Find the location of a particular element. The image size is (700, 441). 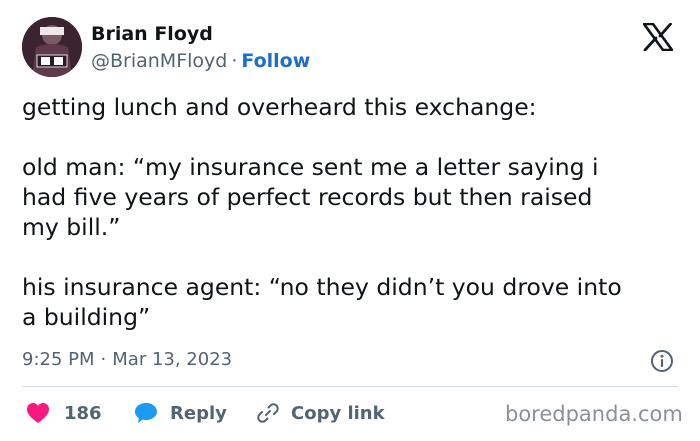

copy-link-label: Copy link is located at coordinates (338, 413).